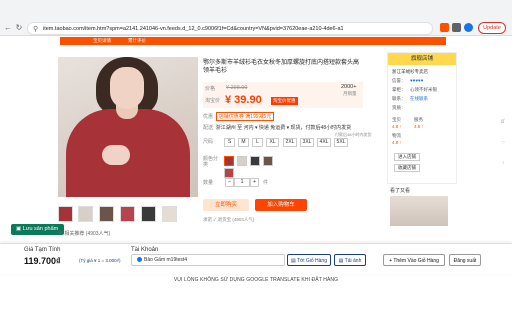 The height and width of the screenshot is (320, 512). Describe the element at coordinates (492, 28) in the screenshot. I see `update-button: Update` at that location.